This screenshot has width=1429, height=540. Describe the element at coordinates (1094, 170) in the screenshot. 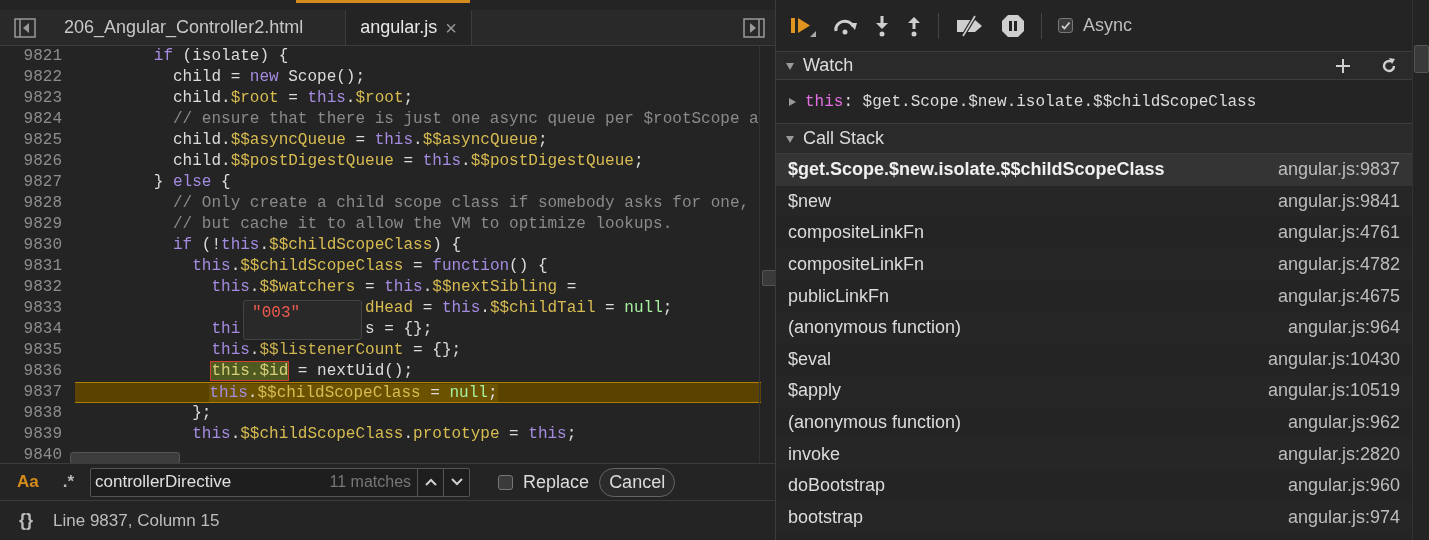

I see `call-frame: $get.Scope.$new.isolate.$$childScopeClass angular.js:9837` at that location.